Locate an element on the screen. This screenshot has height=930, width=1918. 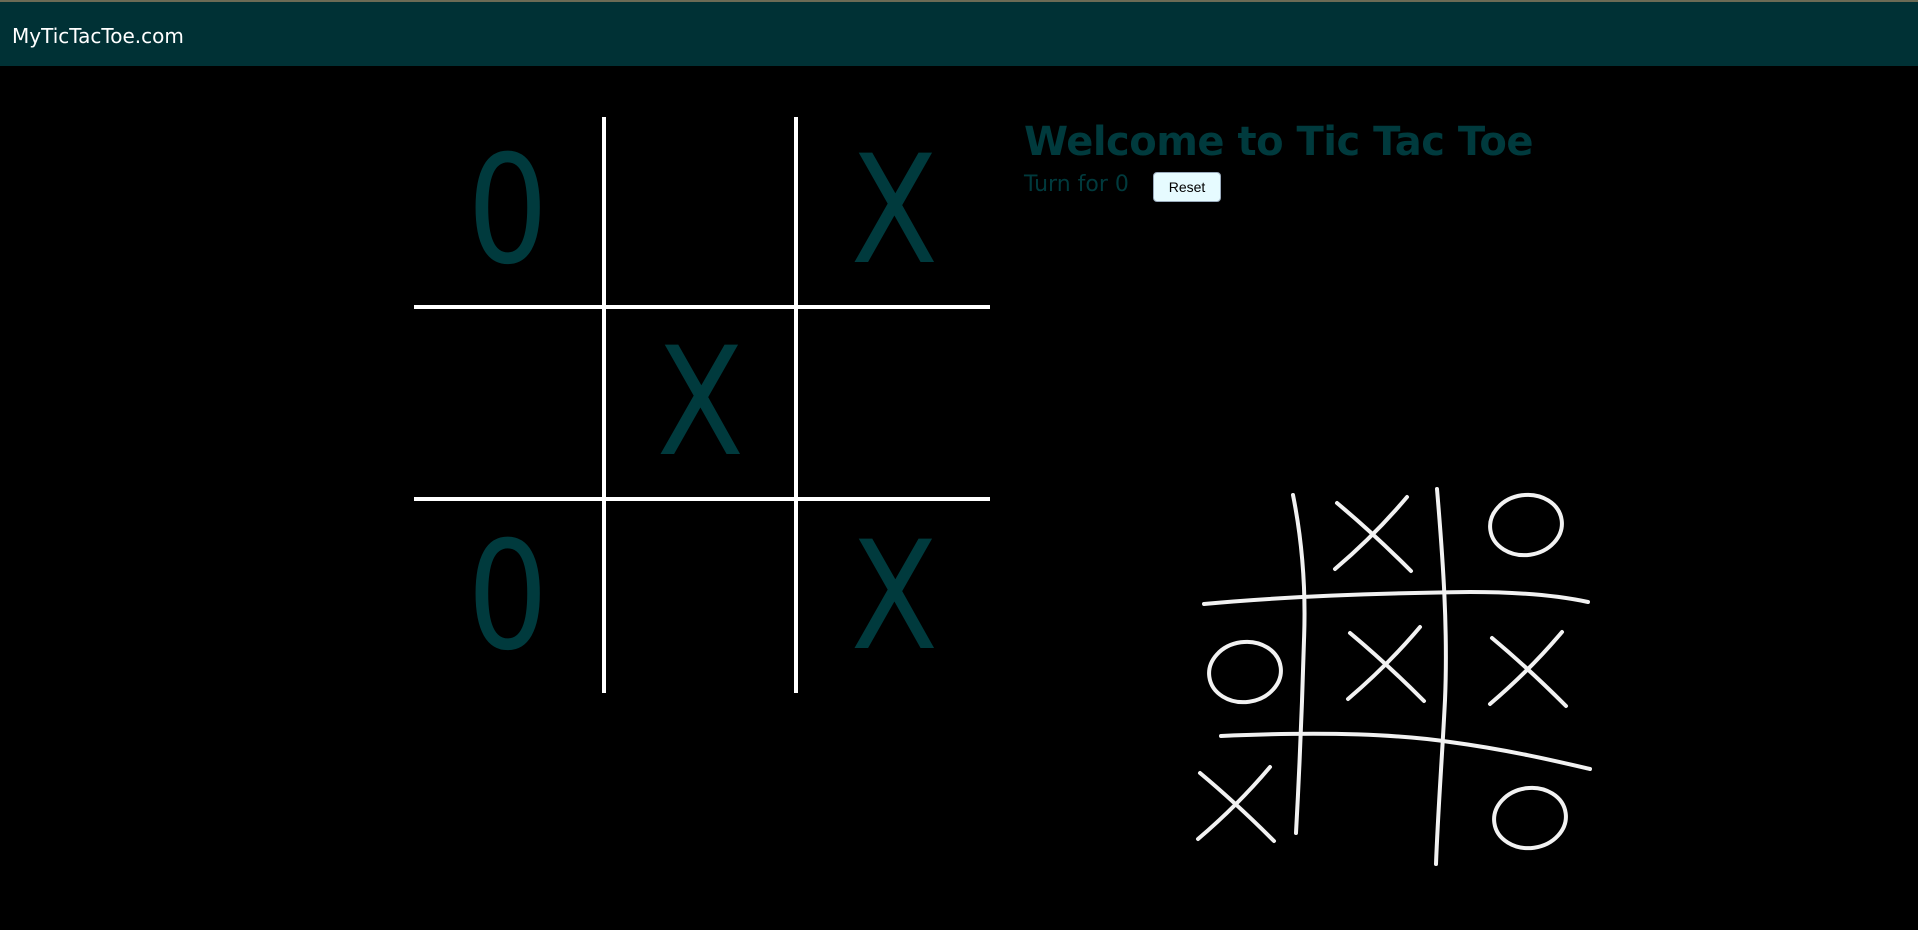
board-cell-1: 0 is located at coordinates (510, 213).